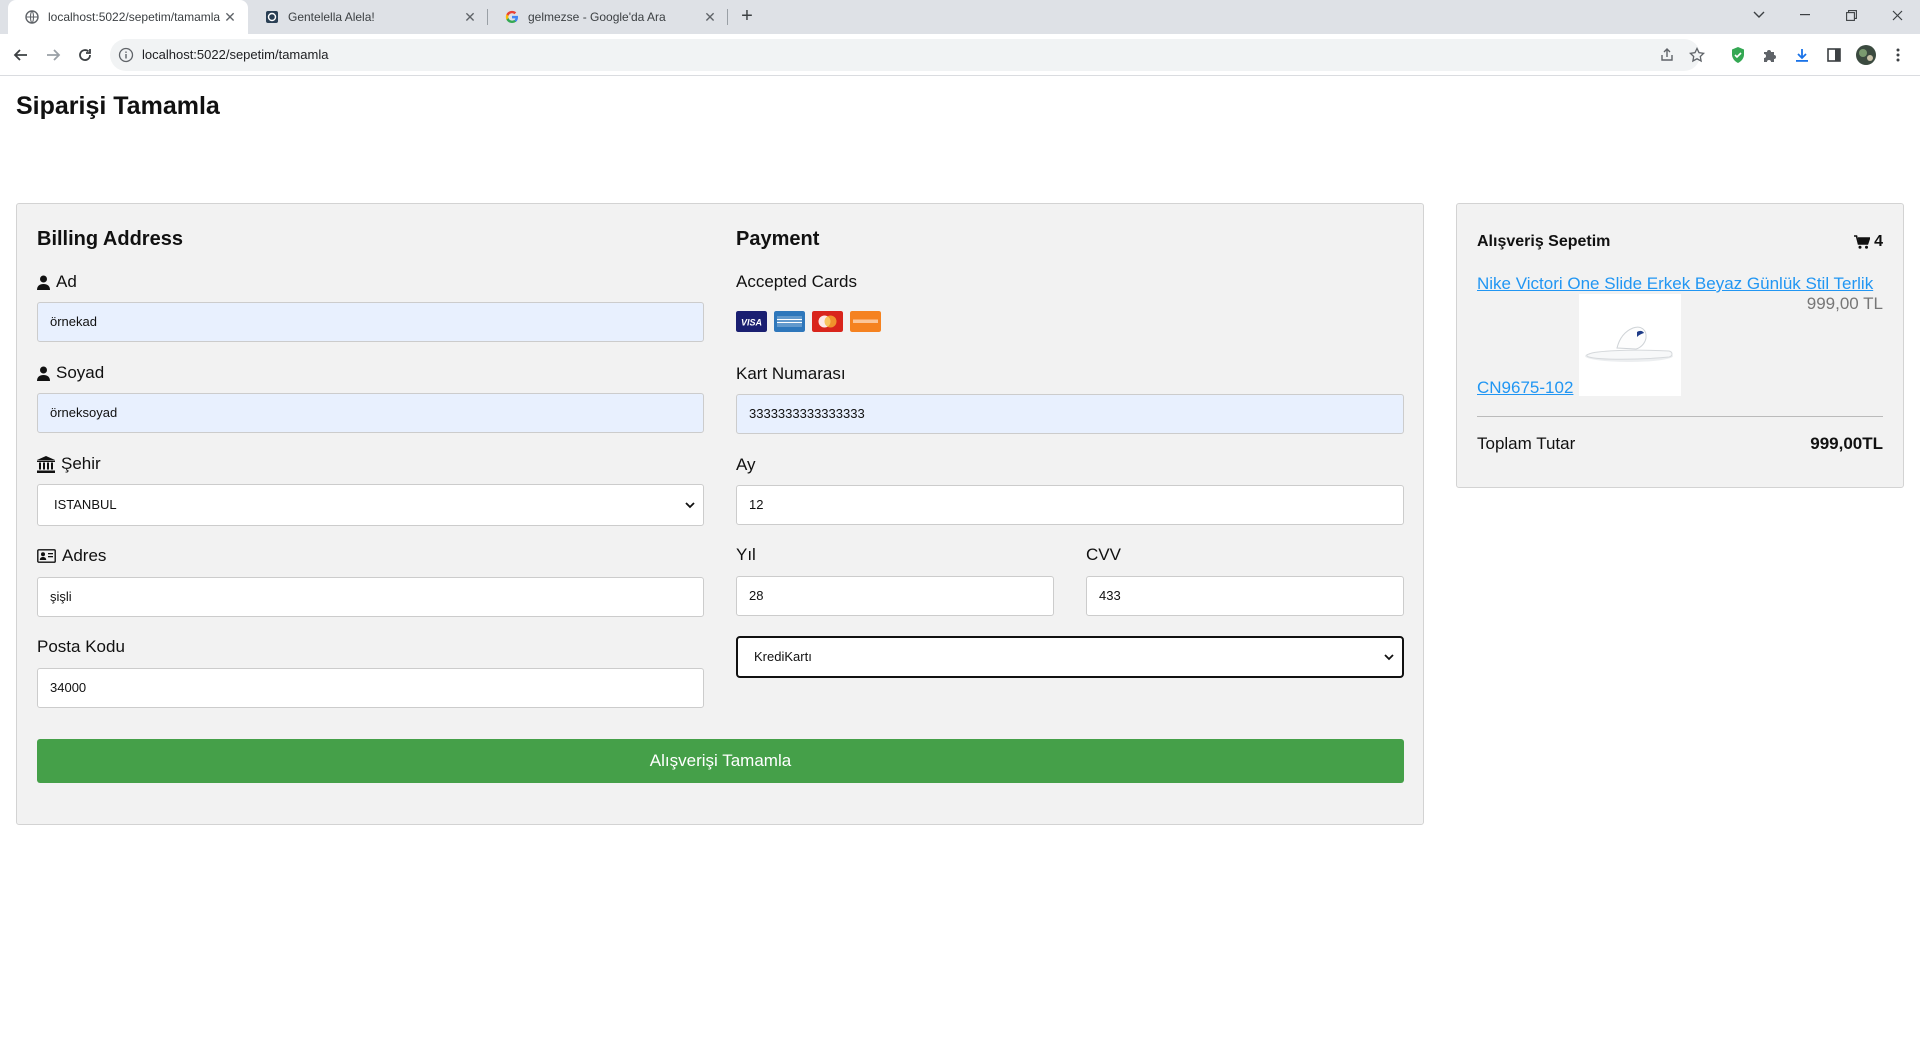 This screenshot has height=1040, width=1920. What do you see at coordinates (32, 17) in the screenshot?
I see `globe-icon` at bounding box center [32, 17].